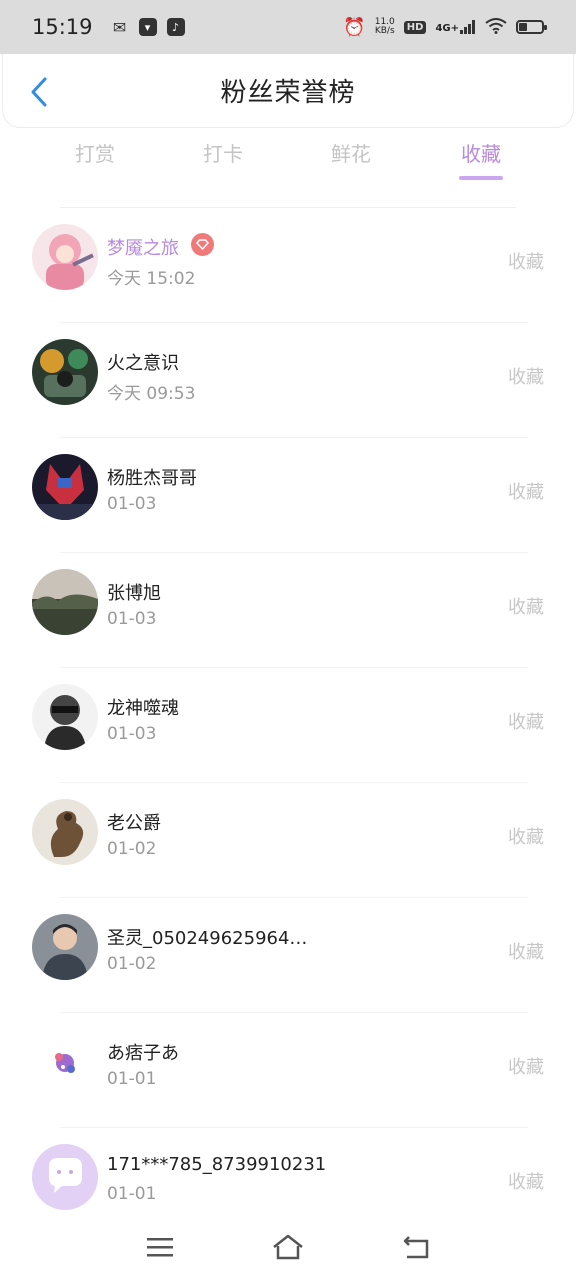 The height and width of the screenshot is (1280, 576). I want to click on wechat-icon: ✉, so click(119, 27).